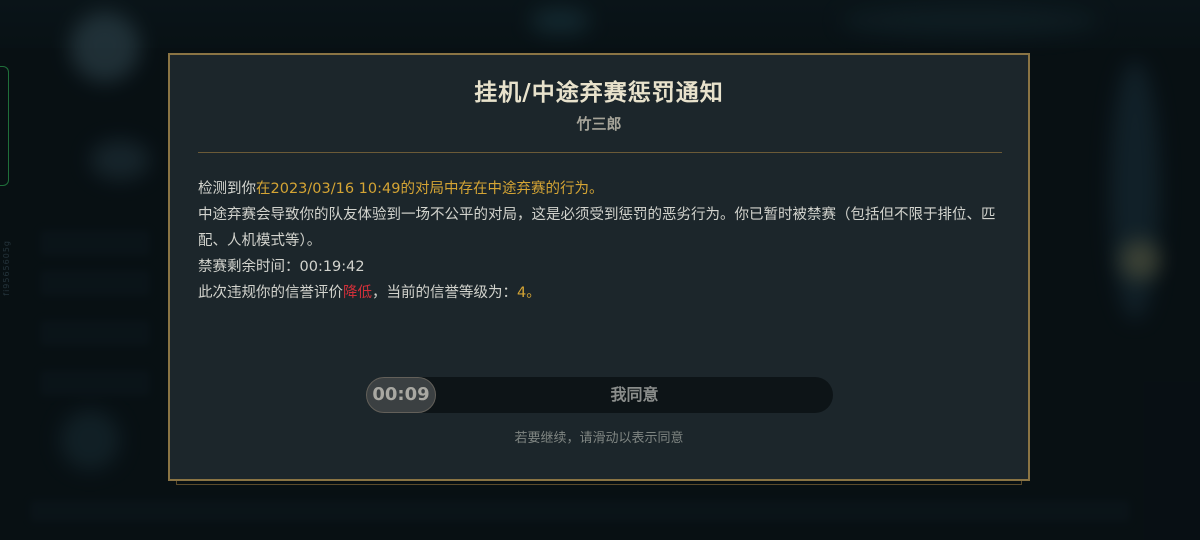 The width and height of the screenshot is (1200, 540). Describe the element at coordinates (599, 483) in the screenshot. I see `dialog-bottom-edge` at that location.